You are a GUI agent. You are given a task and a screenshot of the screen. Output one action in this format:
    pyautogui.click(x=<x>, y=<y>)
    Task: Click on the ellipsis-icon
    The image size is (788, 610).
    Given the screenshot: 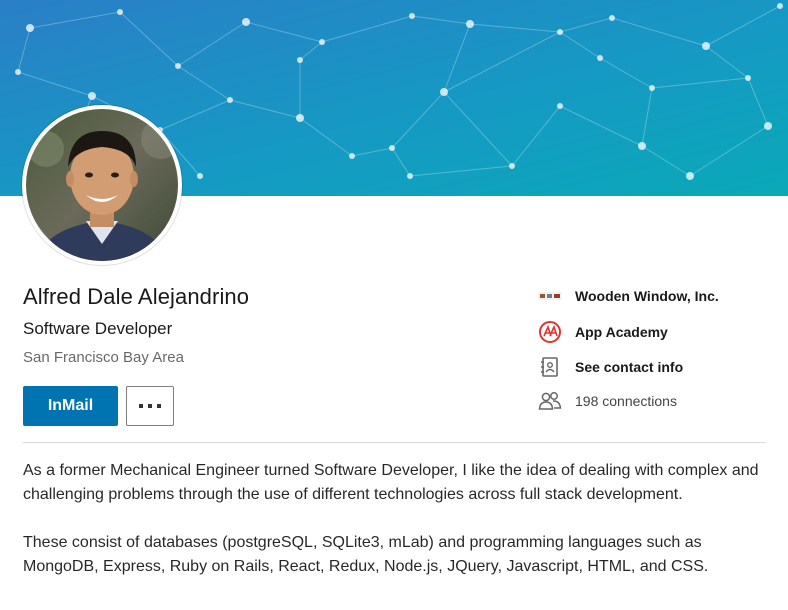 What is the action you would take?
    pyautogui.click(x=150, y=406)
    